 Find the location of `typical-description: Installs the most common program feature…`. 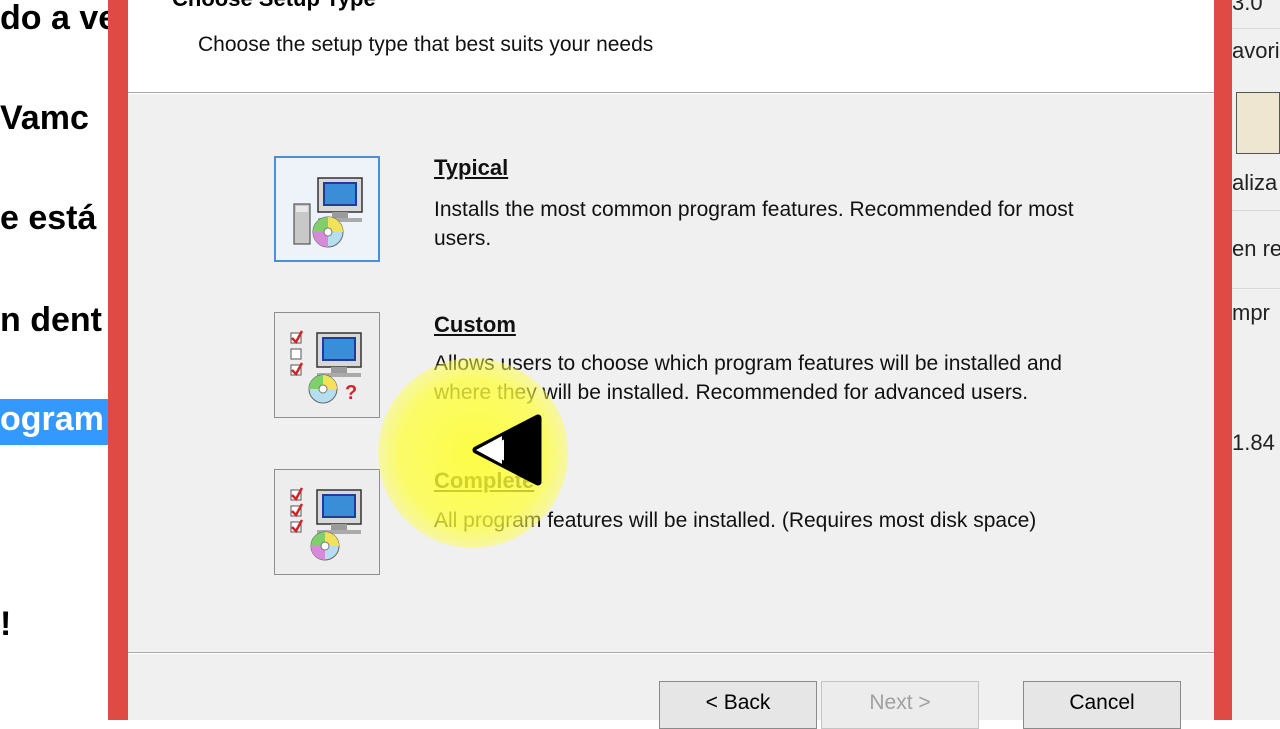

typical-description: Installs the most common program feature… is located at coordinates (754, 224).